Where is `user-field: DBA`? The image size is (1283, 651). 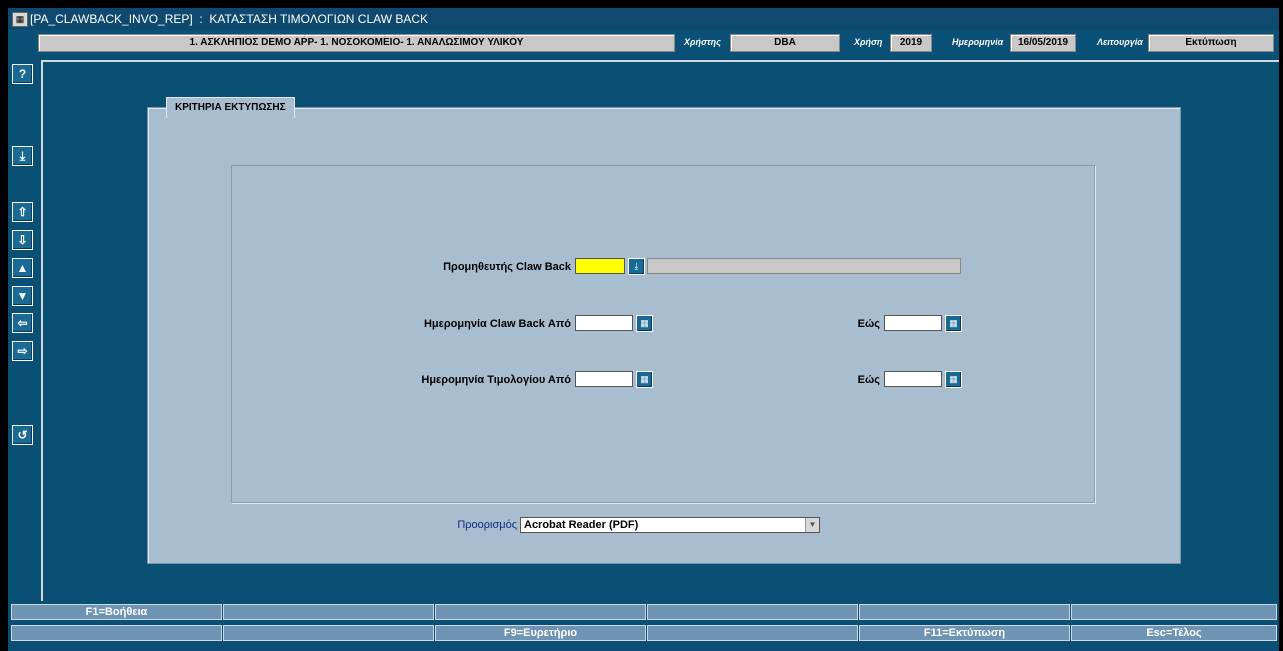
user-field: DBA is located at coordinates (785, 43).